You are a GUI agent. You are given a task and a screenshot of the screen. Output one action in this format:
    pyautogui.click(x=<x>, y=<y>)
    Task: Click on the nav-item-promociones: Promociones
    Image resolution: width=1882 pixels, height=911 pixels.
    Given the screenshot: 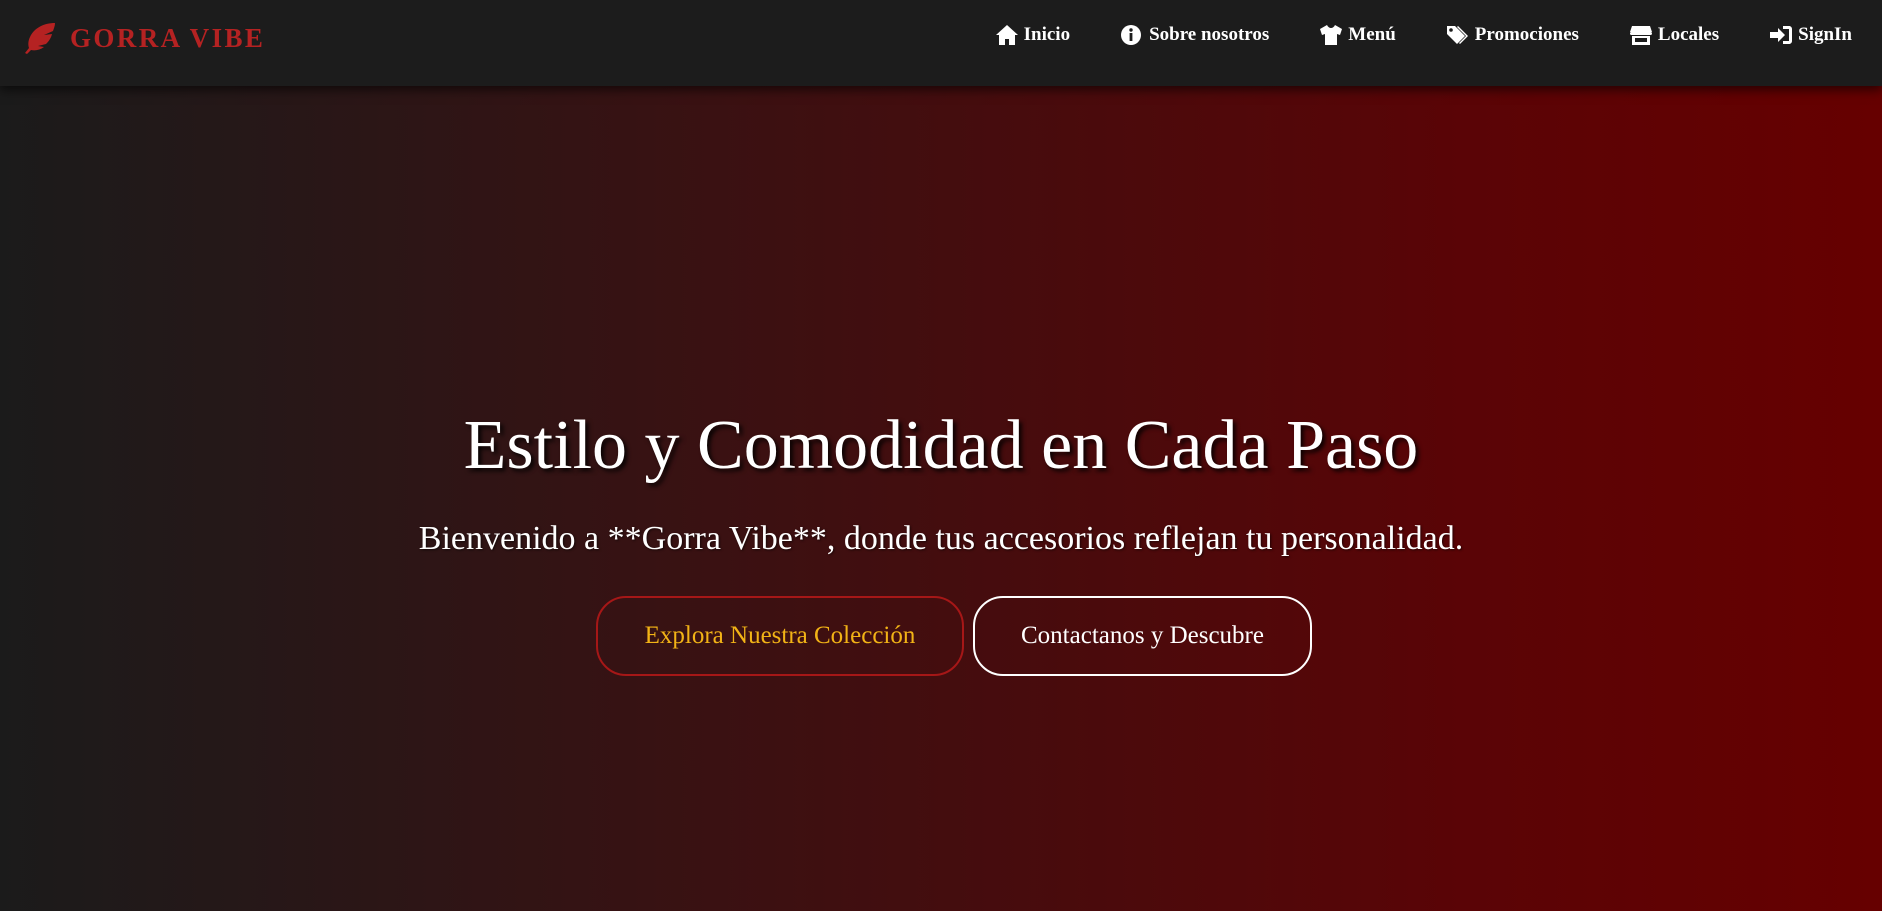 What is the action you would take?
    pyautogui.click(x=1512, y=35)
    